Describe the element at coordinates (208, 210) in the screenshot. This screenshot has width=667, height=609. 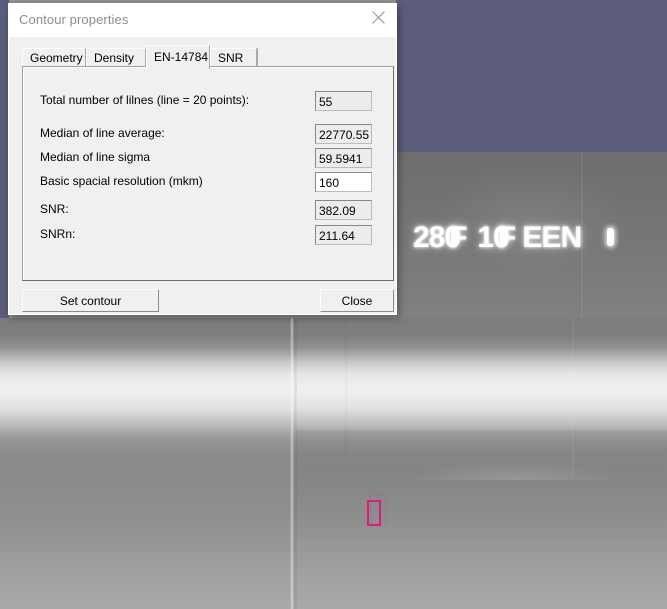
I see `form-row-snr: SNR:` at that location.